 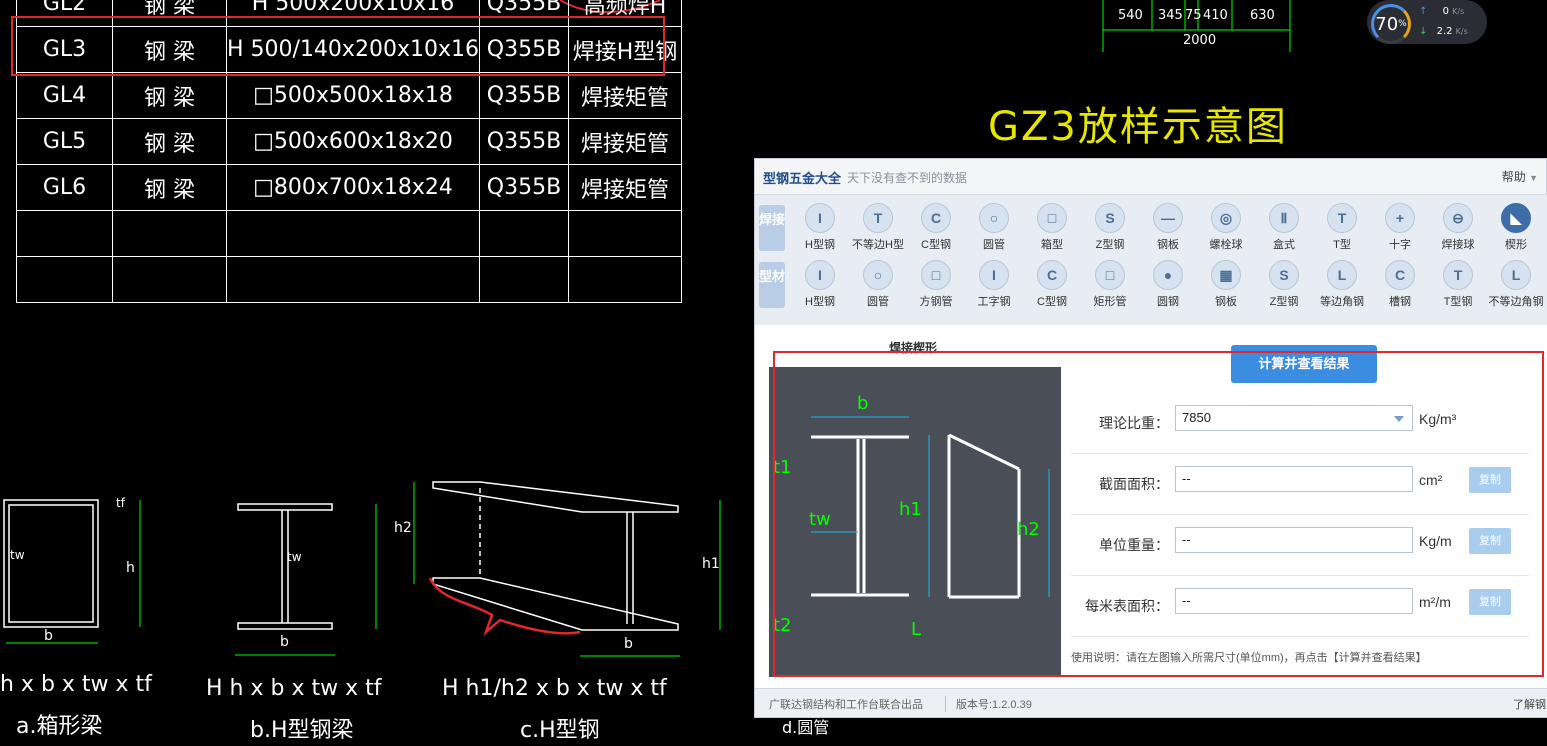 I want to click on tool-label: C型钢, so click(x=1052, y=302).